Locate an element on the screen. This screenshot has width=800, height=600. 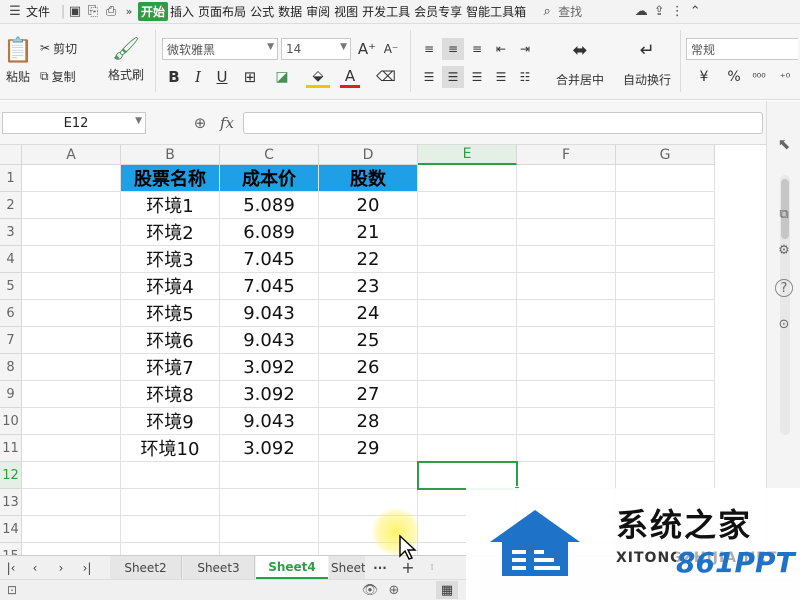
cell-a2 is located at coordinates (71, 205).